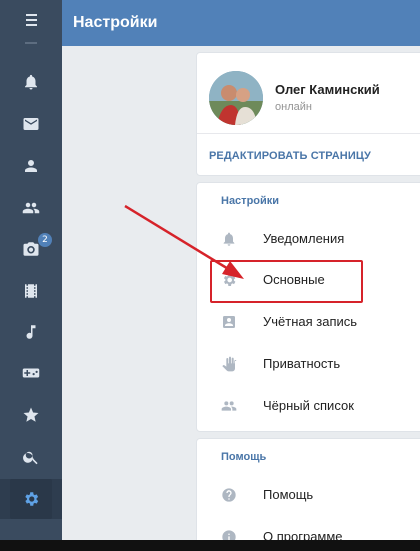  What do you see at coordinates (210, 545) in the screenshot?
I see `system-navigation-bar` at bounding box center [210, 545].